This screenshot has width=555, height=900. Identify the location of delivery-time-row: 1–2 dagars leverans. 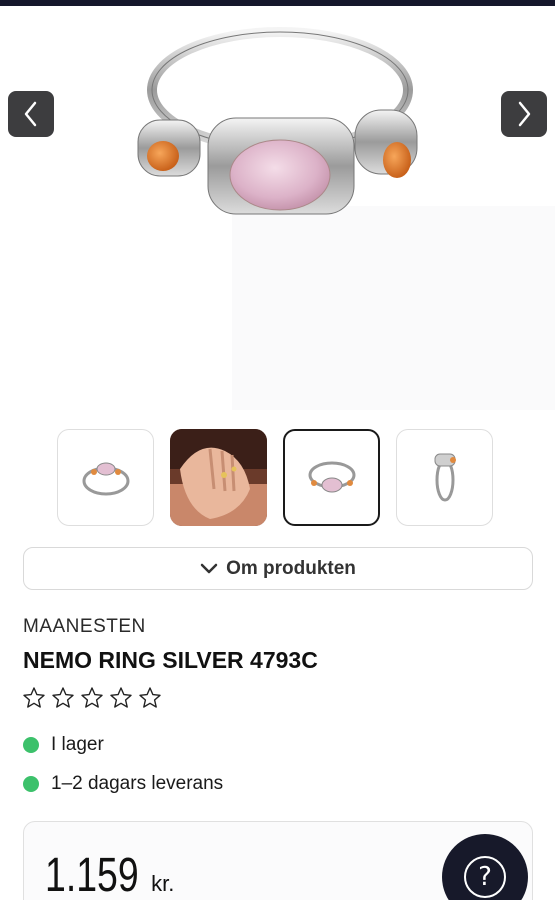
(123, 784).